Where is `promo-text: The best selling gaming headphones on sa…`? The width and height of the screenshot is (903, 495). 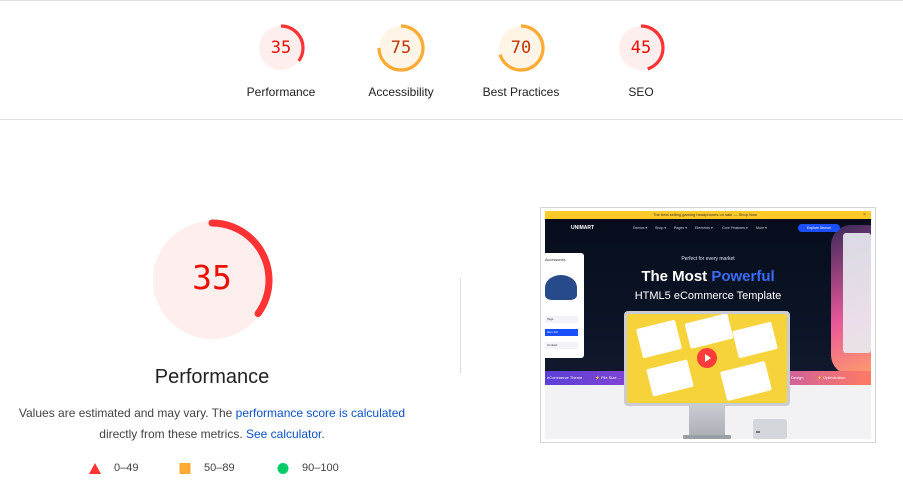 promo-text: The best selling gaming headphones on sa… is located at coordinates (705, 214).